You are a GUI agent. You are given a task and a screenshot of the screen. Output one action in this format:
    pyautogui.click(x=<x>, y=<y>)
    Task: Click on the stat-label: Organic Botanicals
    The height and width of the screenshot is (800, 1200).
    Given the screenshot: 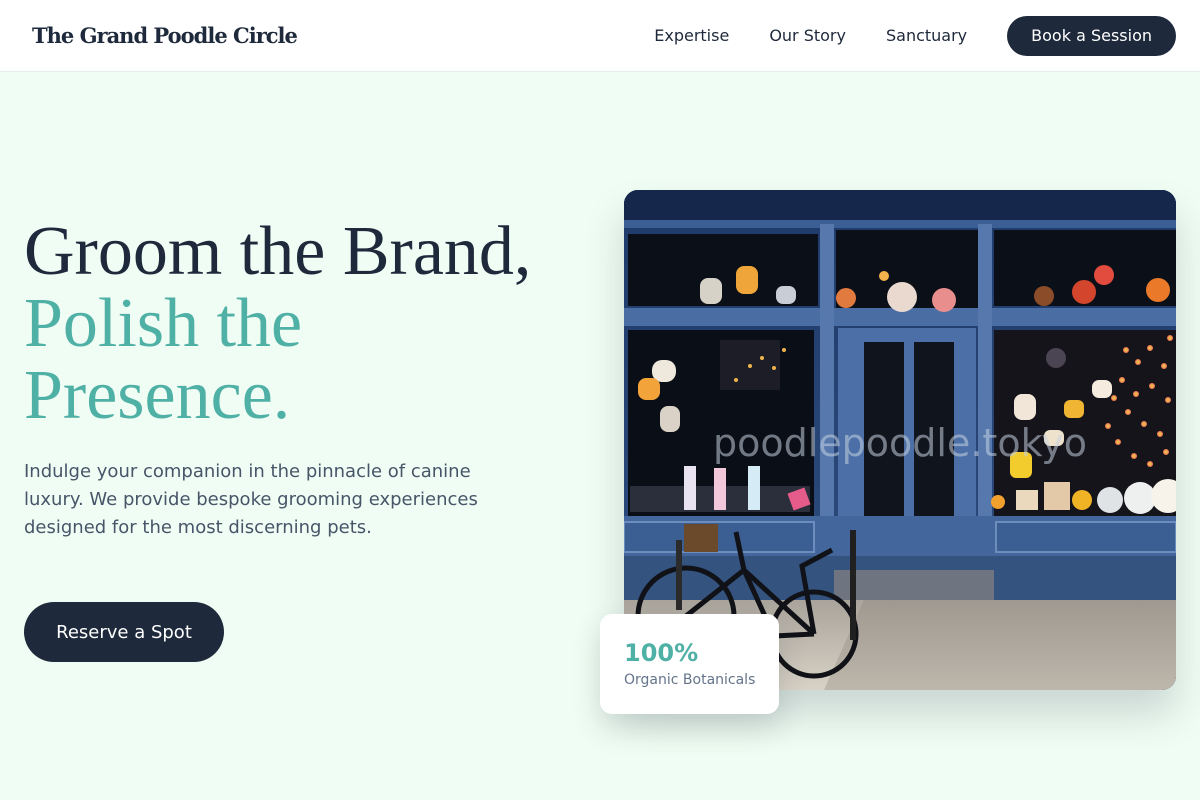 What is the action you would take?
    pyautogui.click(x=690, y=680)
    